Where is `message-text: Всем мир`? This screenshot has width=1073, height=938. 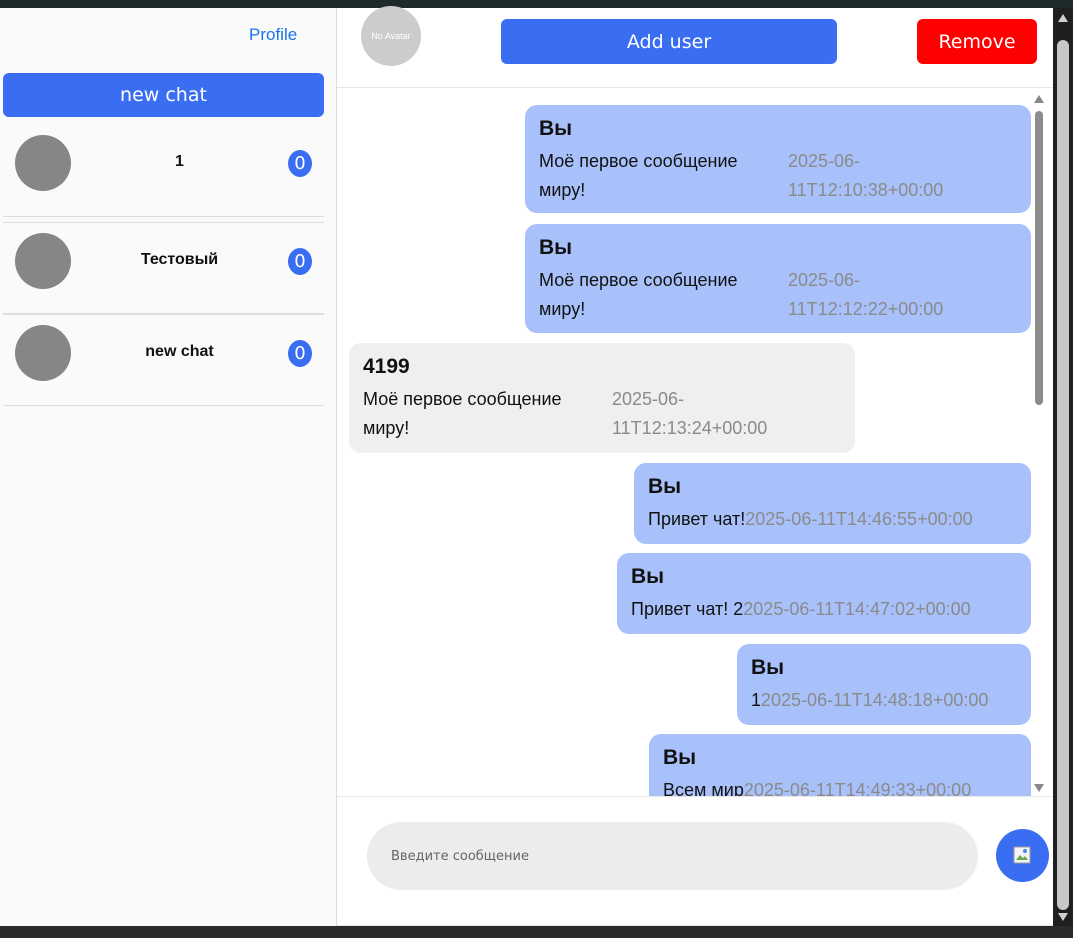 message-text: Всем мир is located at coordinates (703, 788).